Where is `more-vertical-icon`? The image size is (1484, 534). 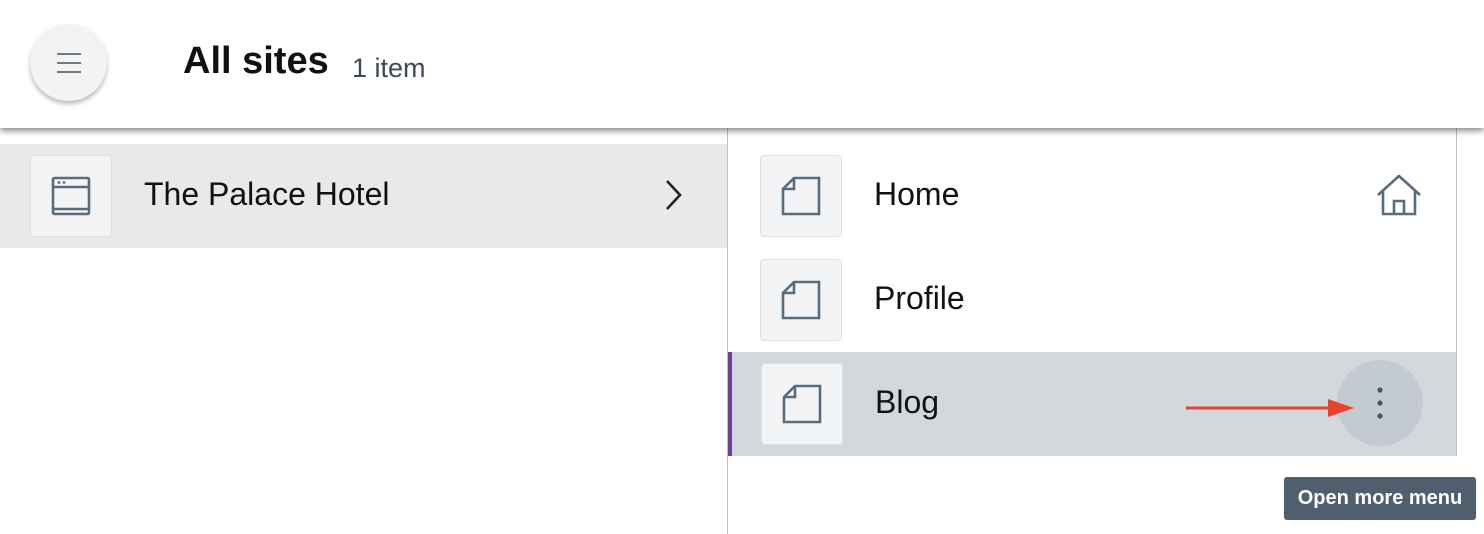
more-vertical-icon is located at coordinates (1380, 403).